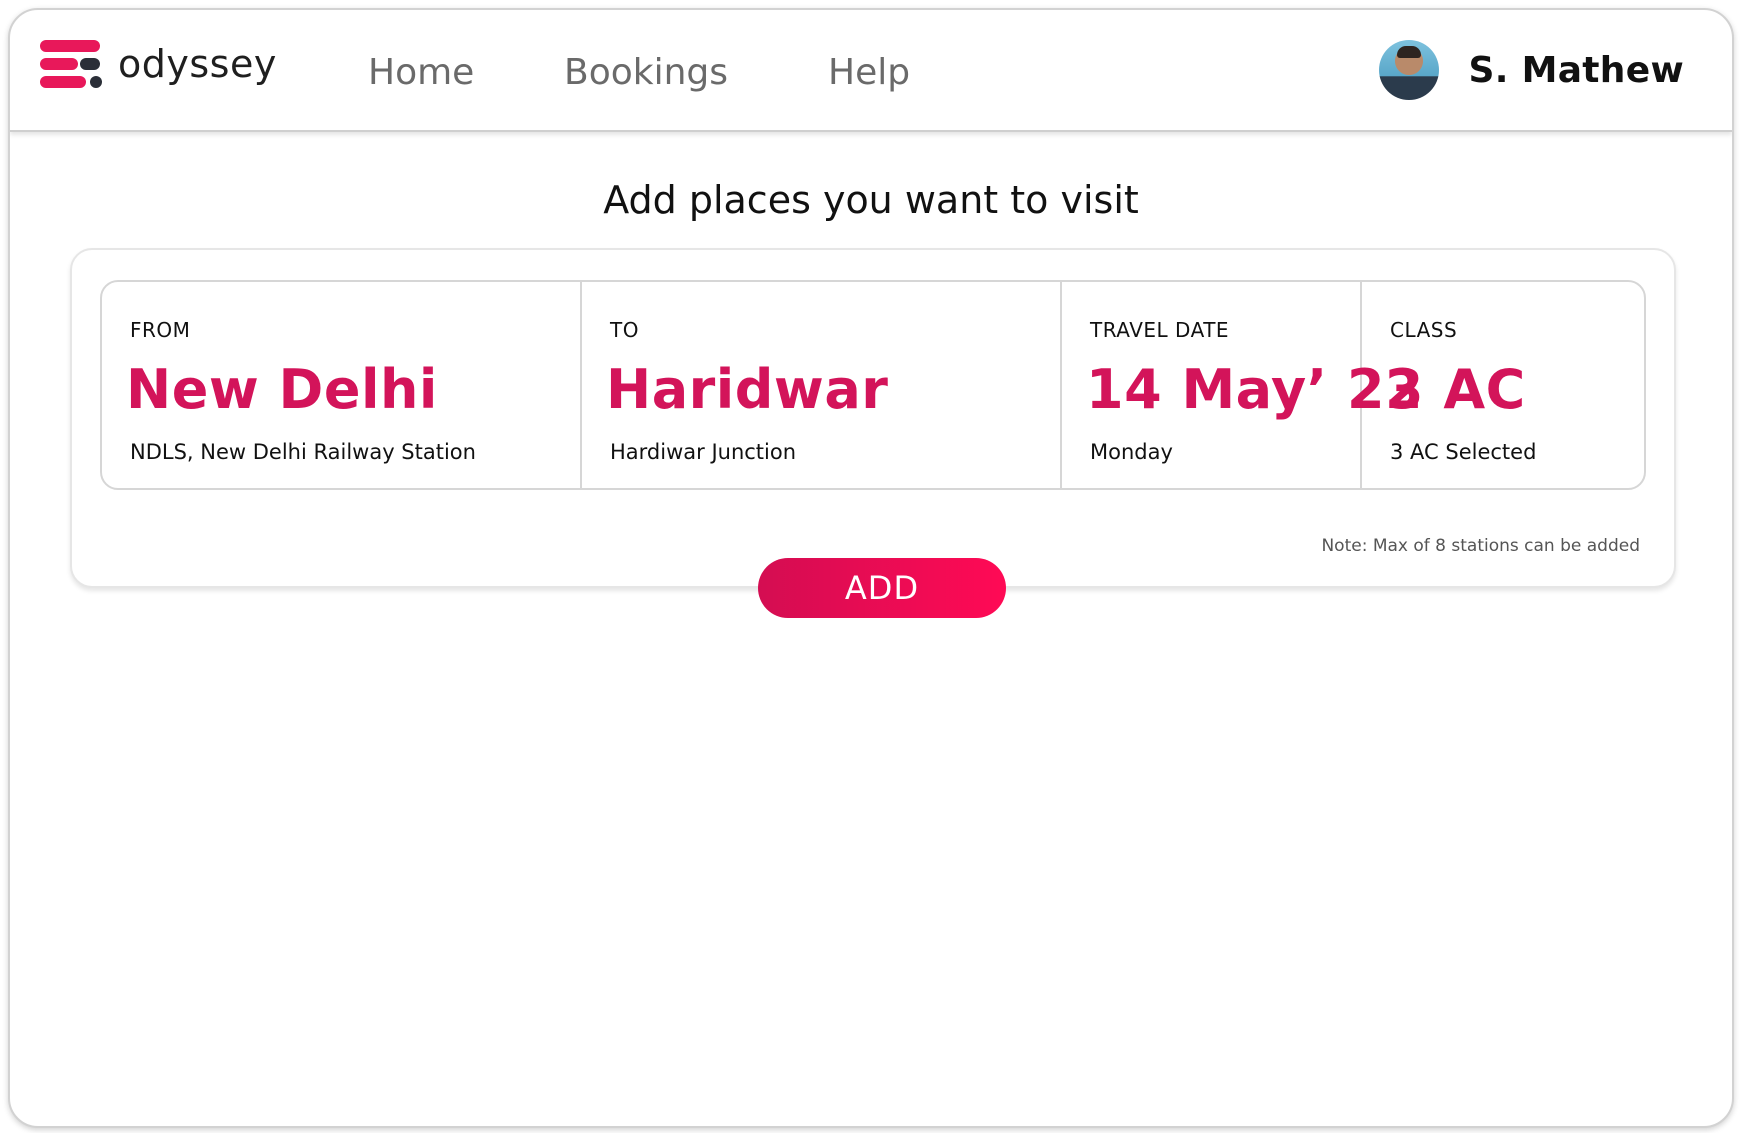  What do you see at coordinates (197, 64) in the screenshot?
I see `brand-name: odyssey` at bounding box center [197, 64].